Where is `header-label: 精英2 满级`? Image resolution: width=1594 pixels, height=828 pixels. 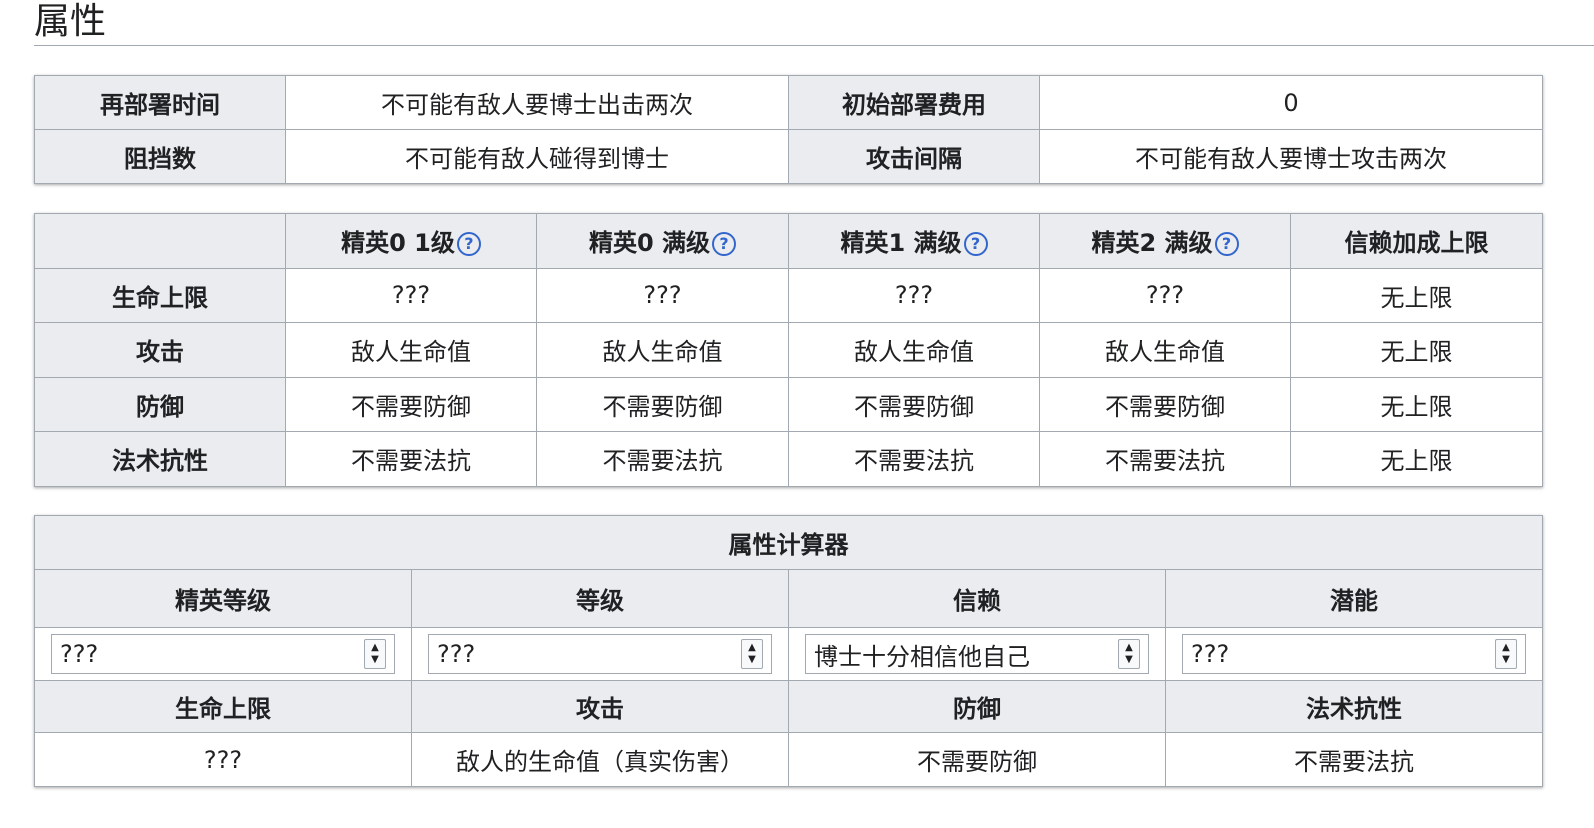 header-label: 精英2 满级 is located at coordinates (1152, 243).